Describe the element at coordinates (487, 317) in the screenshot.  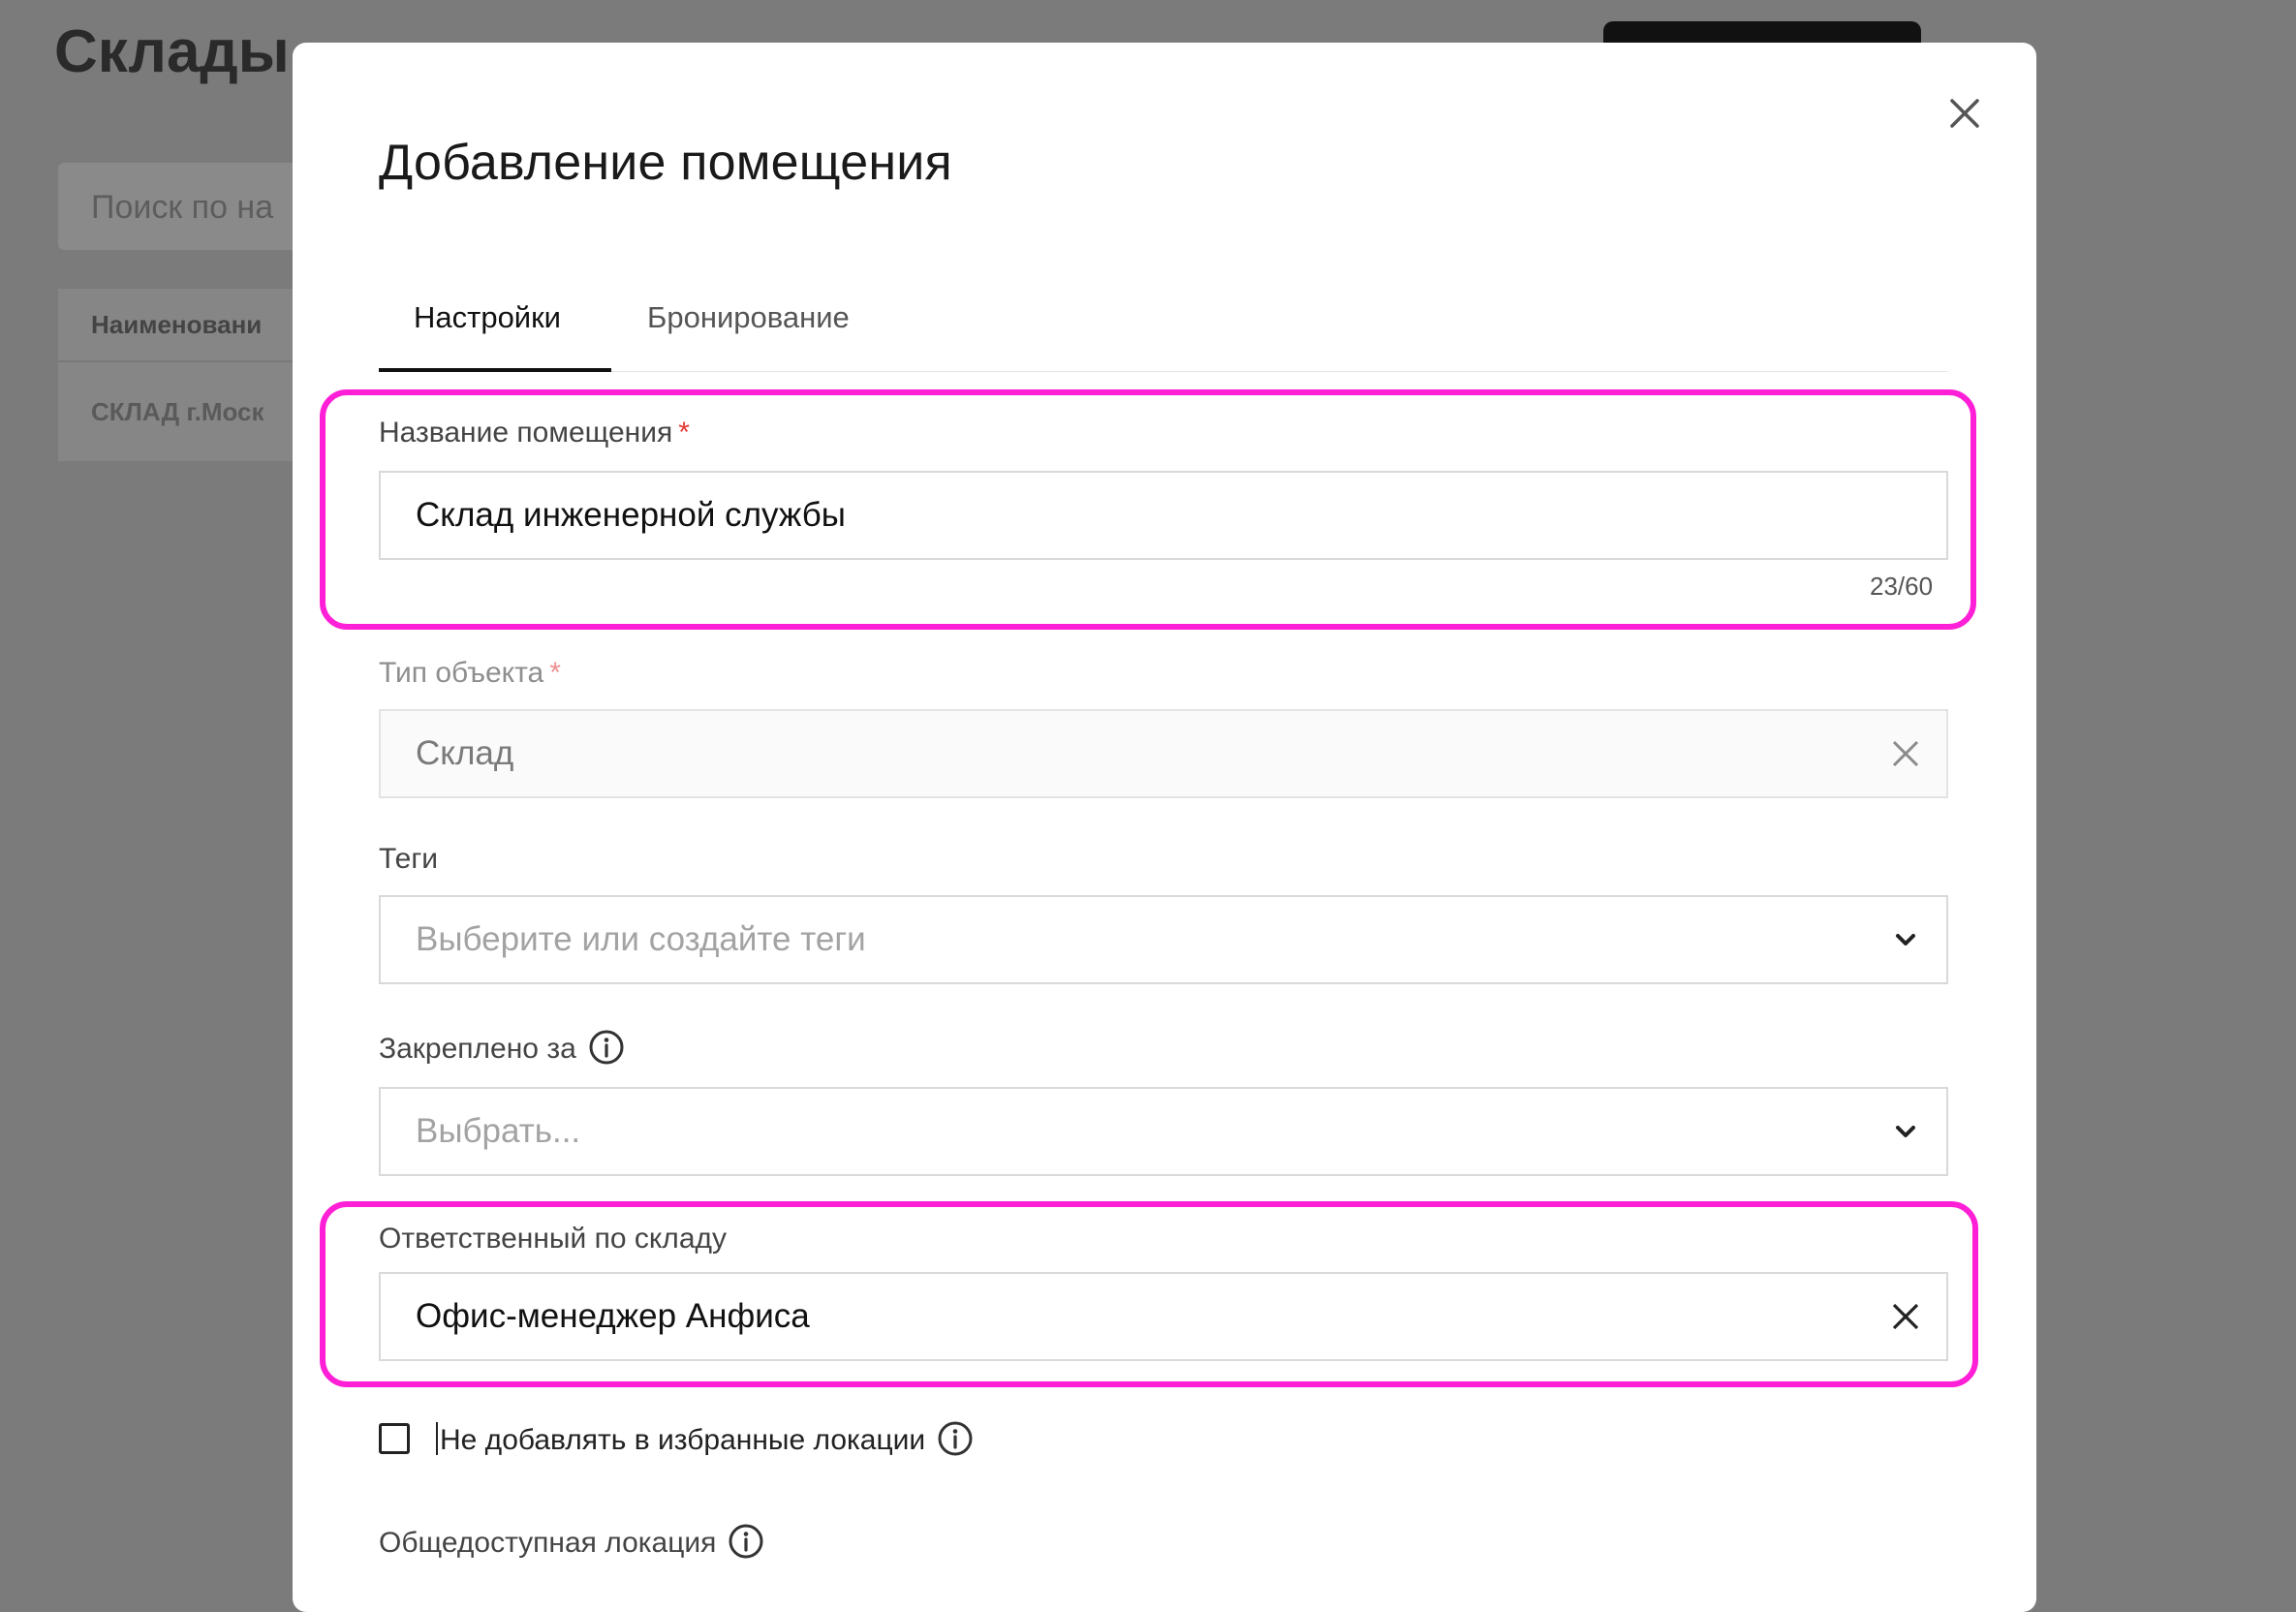
I see `tab-settings: Настройки` at that location.